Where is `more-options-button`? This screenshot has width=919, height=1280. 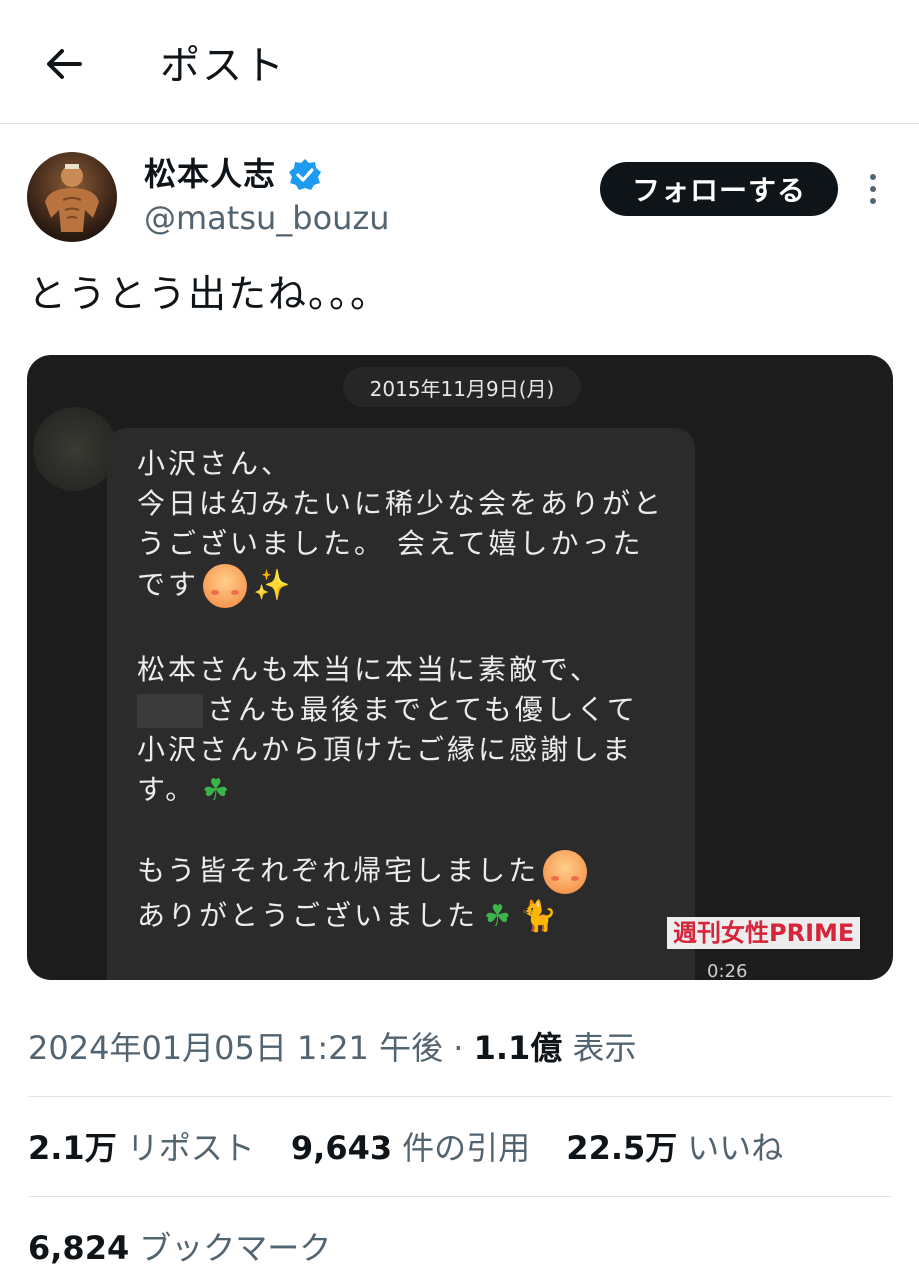
more-options-button is located at coordinates (873, 190).